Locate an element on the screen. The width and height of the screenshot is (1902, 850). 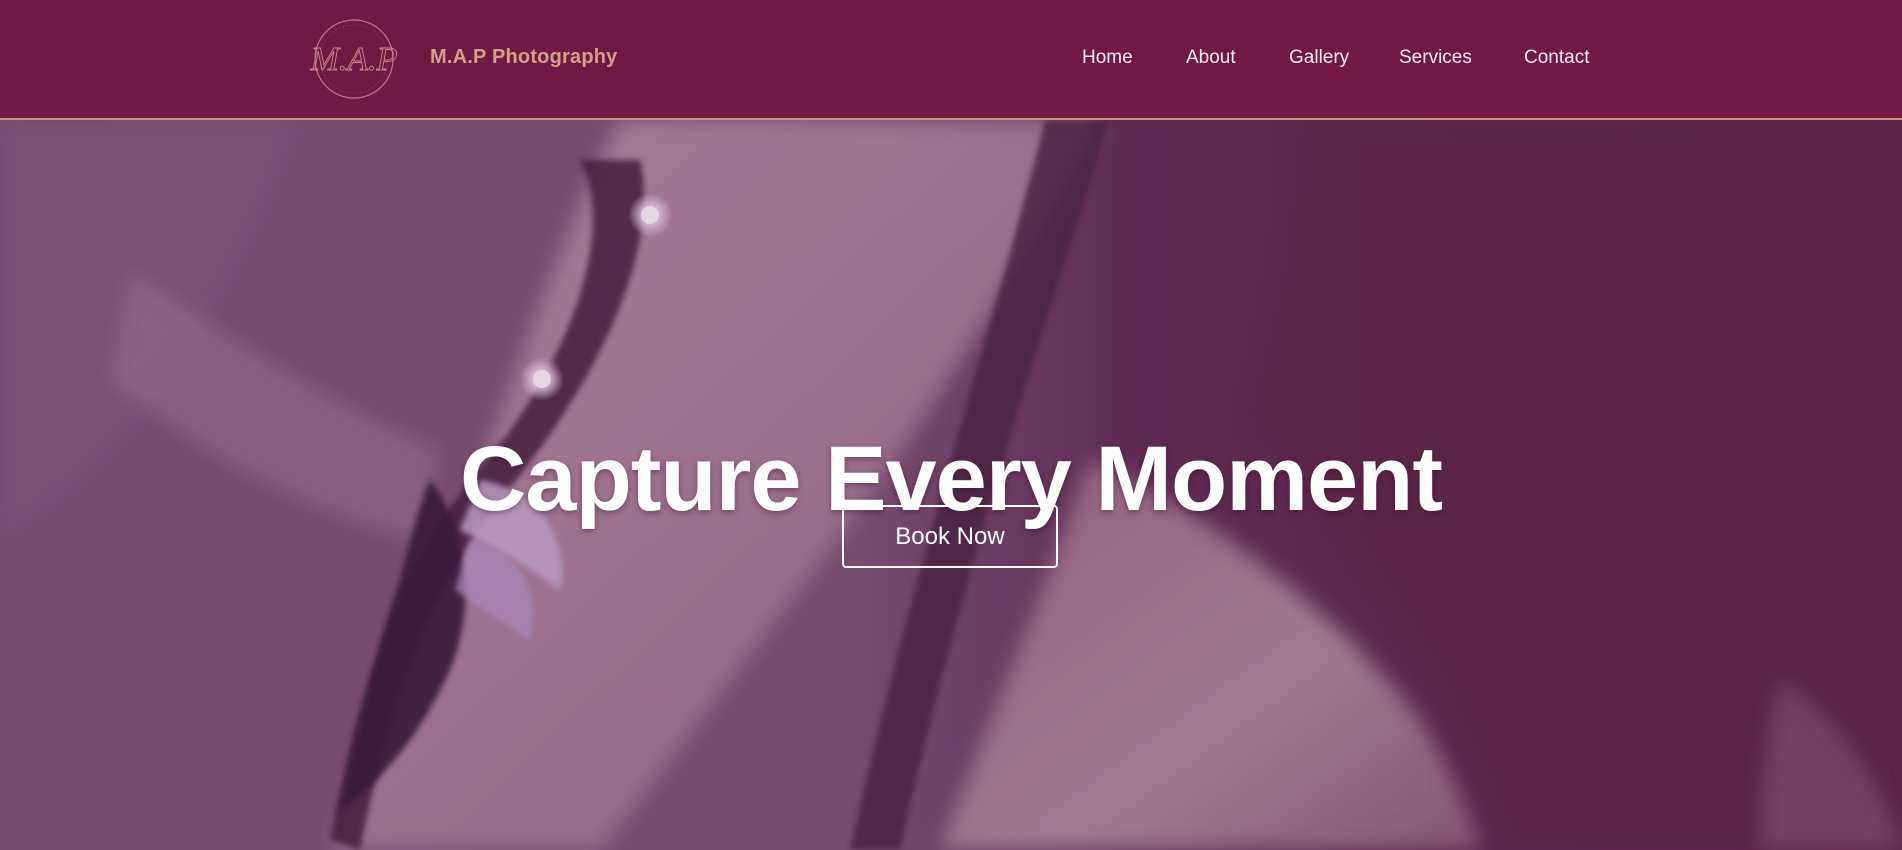
nav-services-link: Services is located at coordinates (1435, 58).